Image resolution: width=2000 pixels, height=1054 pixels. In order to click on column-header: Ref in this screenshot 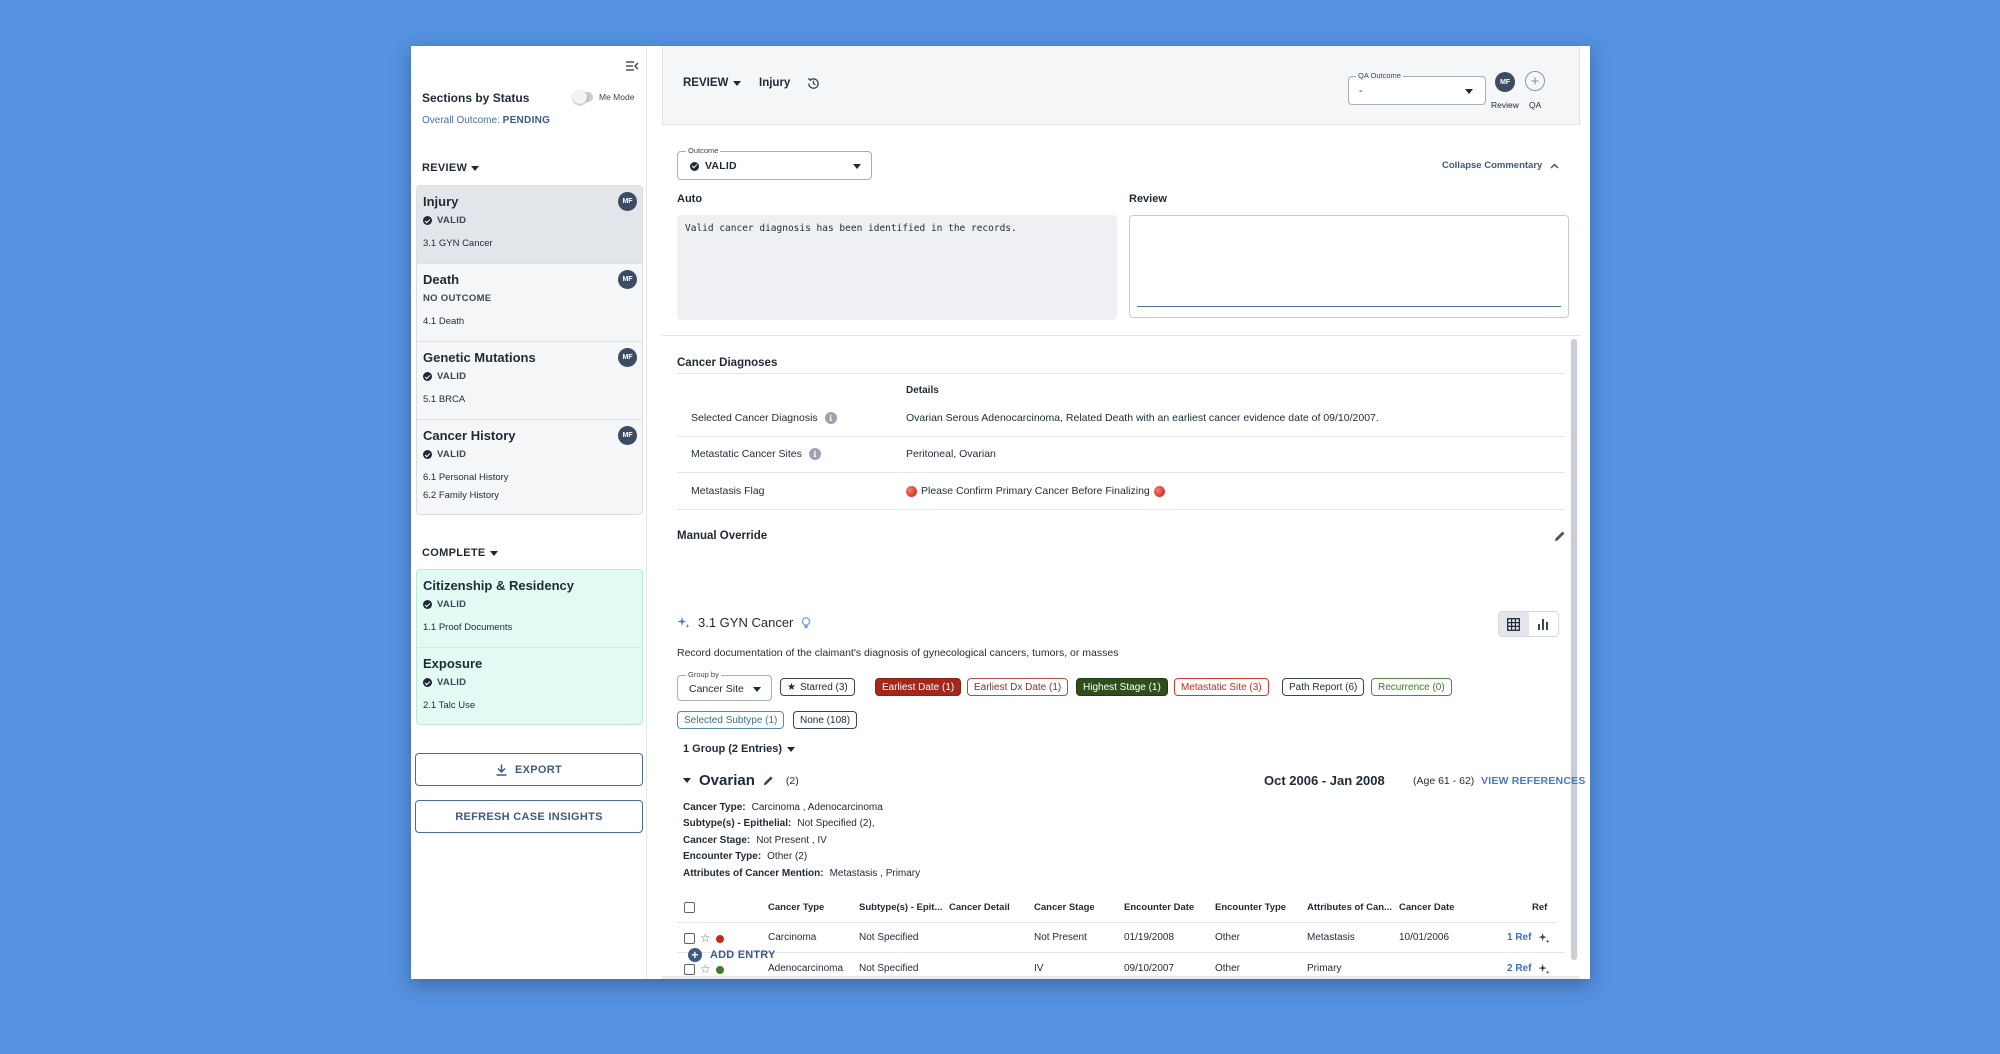, I will do `click(1539, 907)`.